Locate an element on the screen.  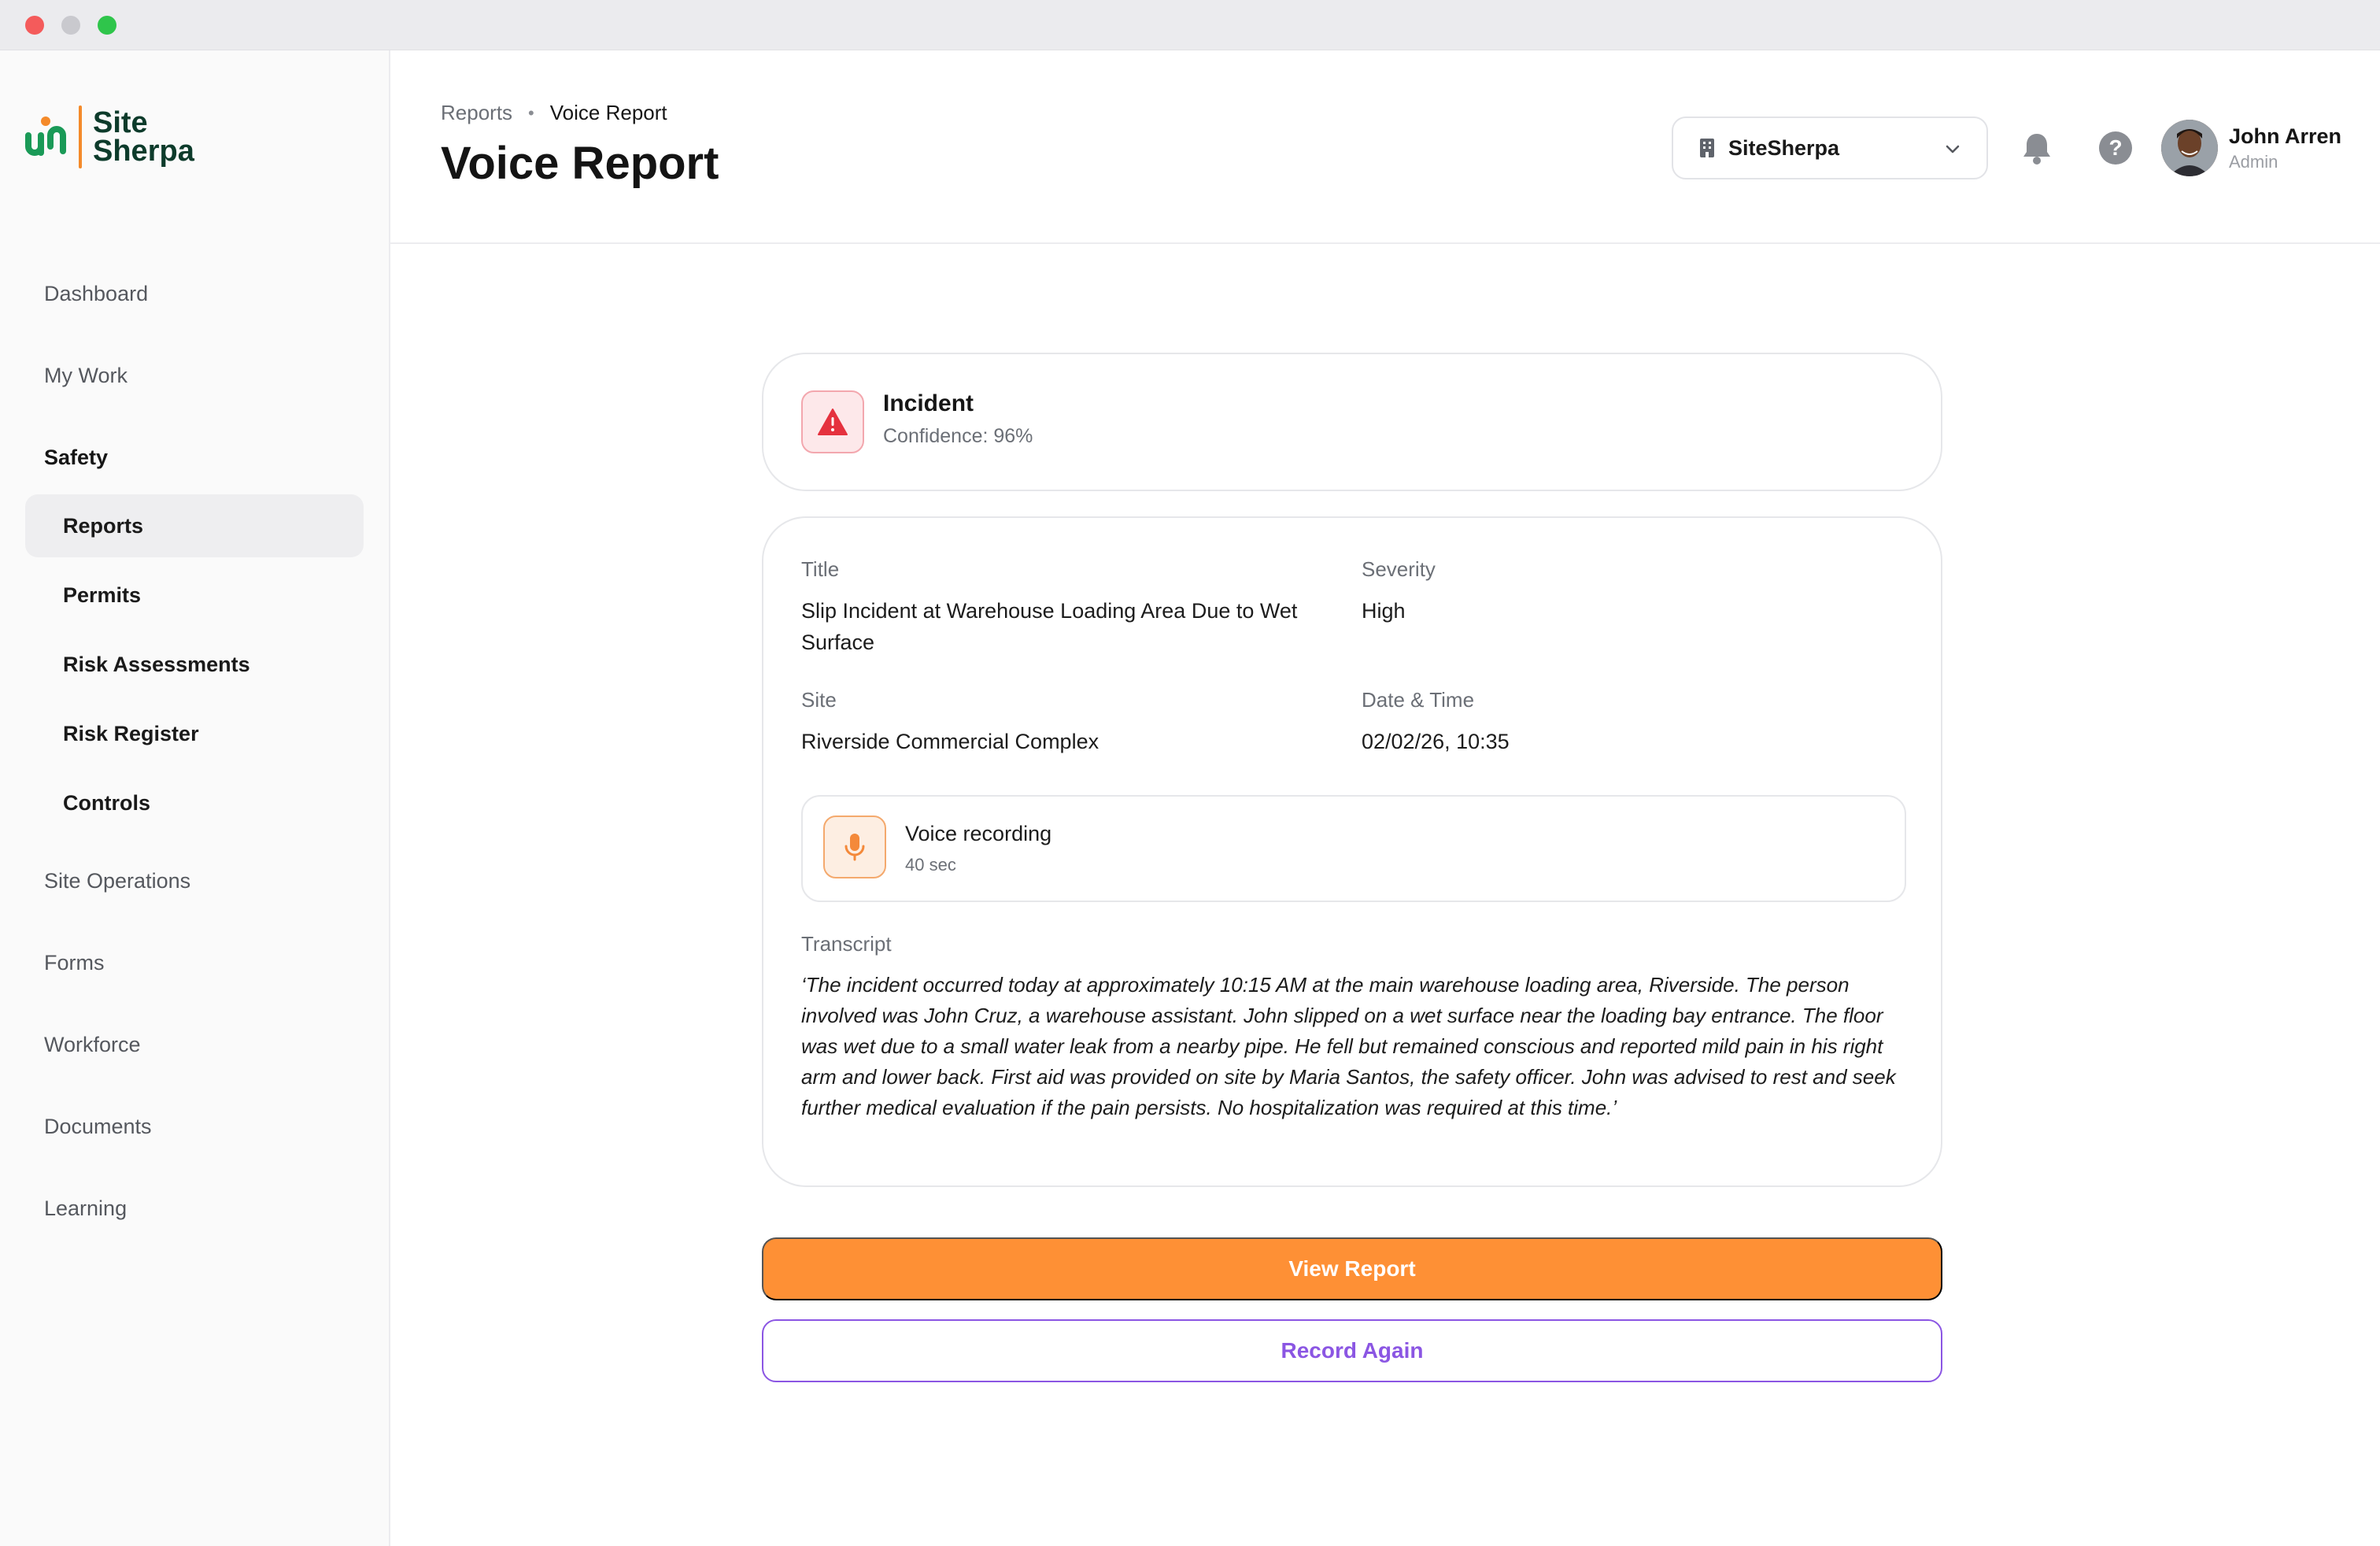
user-avatar is located at coordinates (2189, 148).